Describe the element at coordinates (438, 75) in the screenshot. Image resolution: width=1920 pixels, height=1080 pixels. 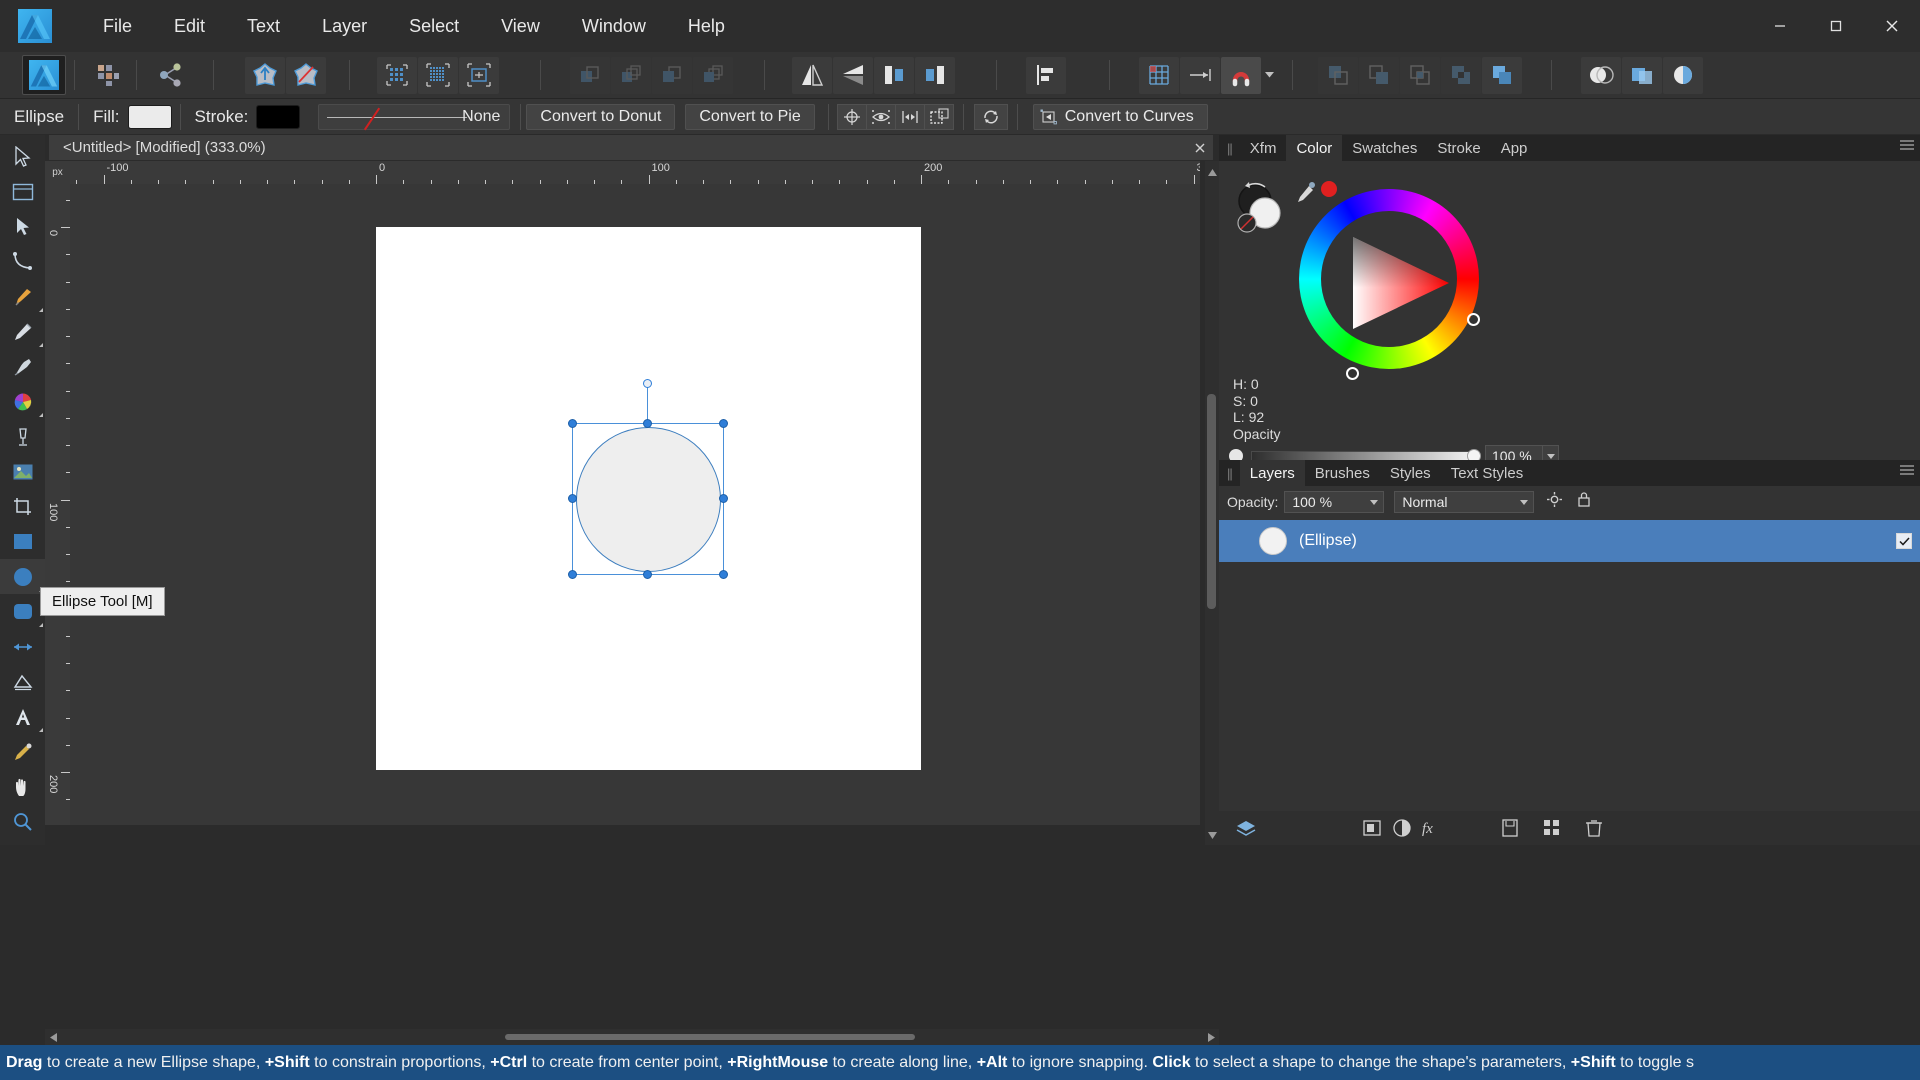
I see `pixel-grid-icon` at that location.